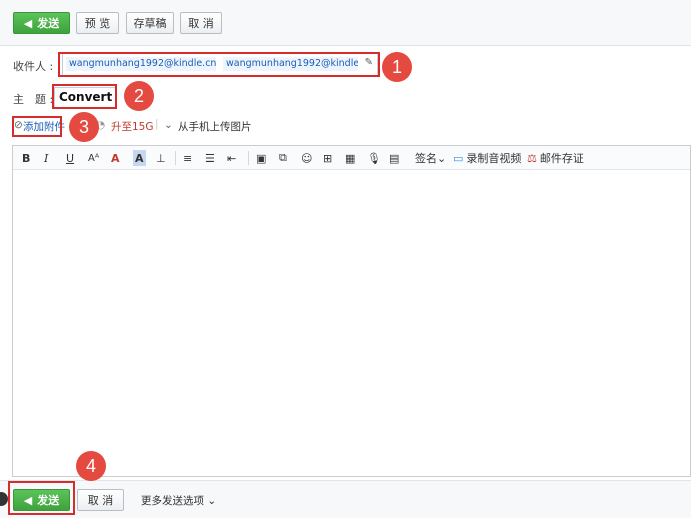 Image resolution: width=691 pixels, height=518 pixels. Describe the element at coordinates (37, 126) in the screenshot. I see `highlight-box-attachment` at that location.